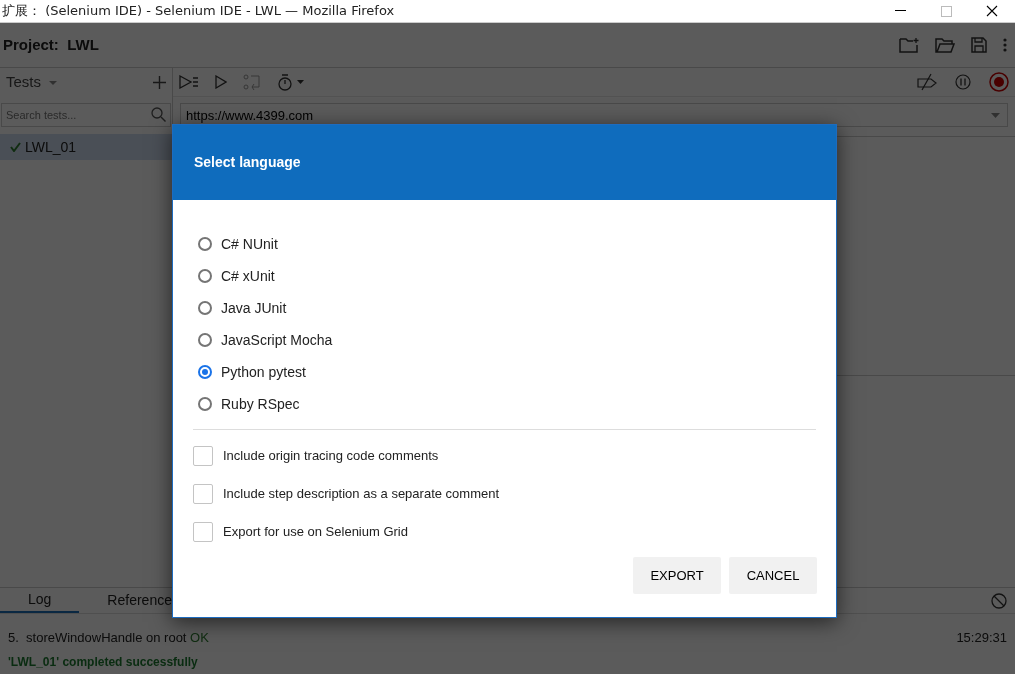 This screenshot has height=674, width=1015. I want to click on window-title: 扩展： (Selenium IDE) - Selenium IDE - LWL — Mozilla Firefox, so click(198, 11).